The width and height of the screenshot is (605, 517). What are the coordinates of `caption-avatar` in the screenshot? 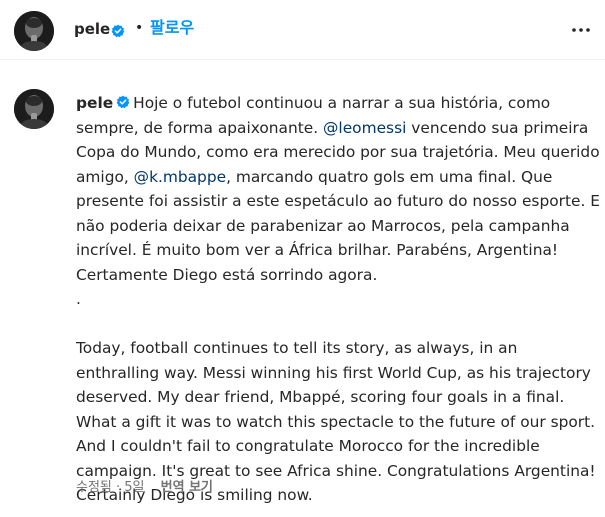 It's located at (34, 109).